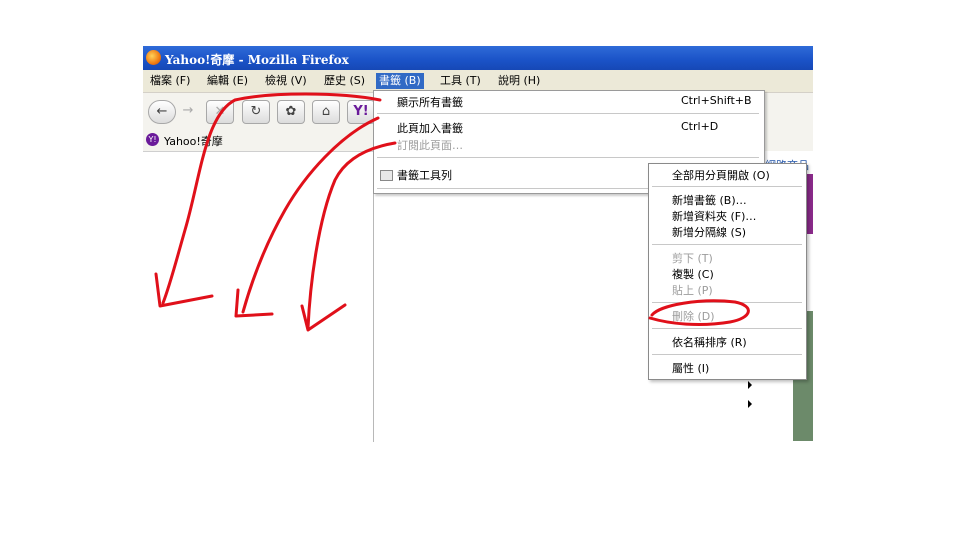 This screenshot has height=540, width=960. I want to click on annotation-circle-delete, so click(699, 312).